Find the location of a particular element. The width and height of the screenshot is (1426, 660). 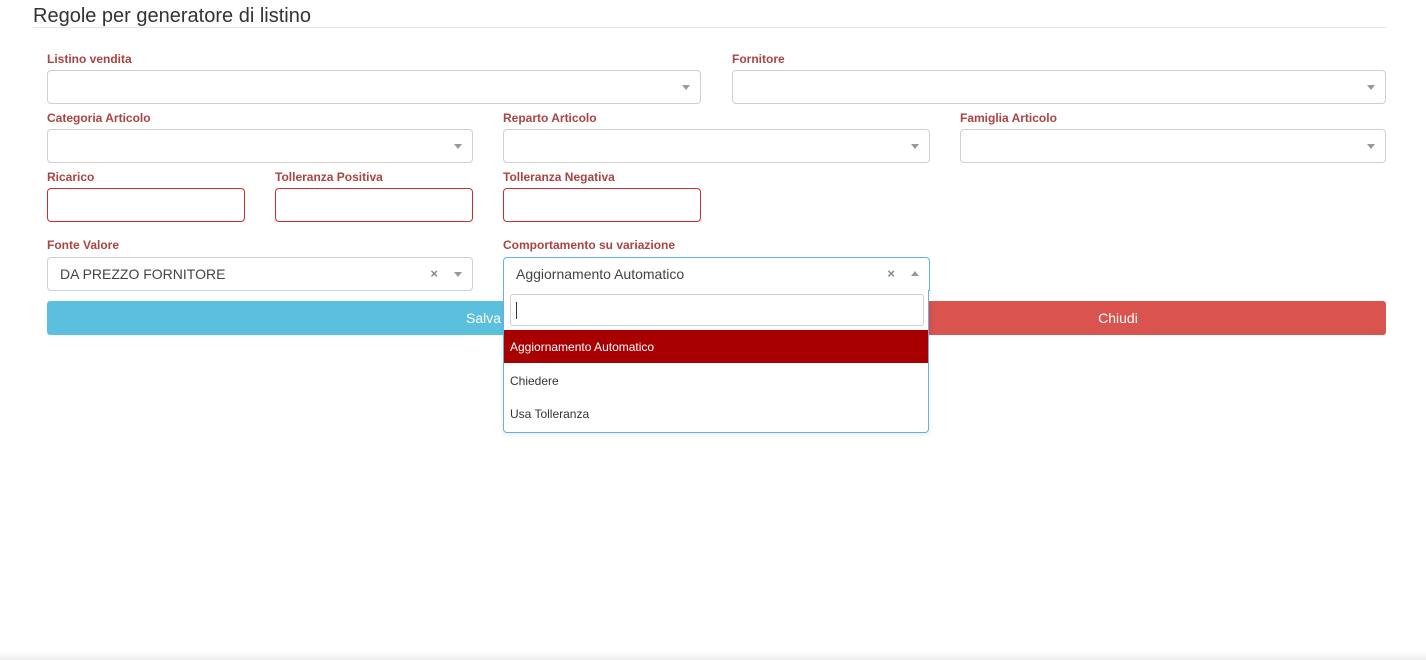

dropdown-option-chiedere: Chiedere is located at coordinates (716, 380).